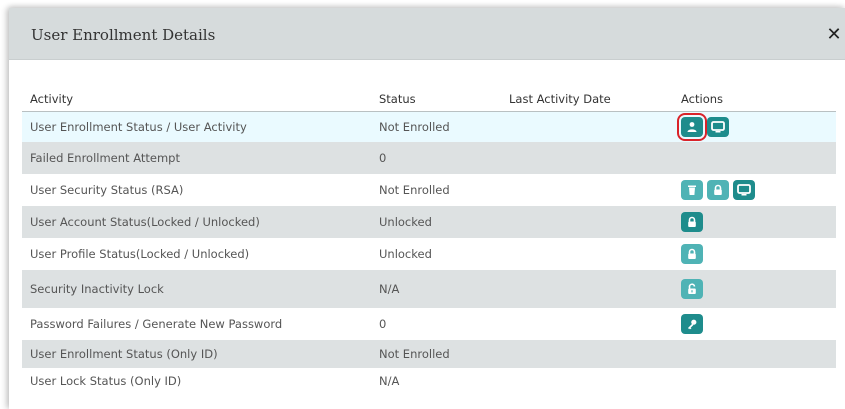 The width and height of the screenshot is (845, 409). I want to click on view-rsa-button, so click(744, 190).